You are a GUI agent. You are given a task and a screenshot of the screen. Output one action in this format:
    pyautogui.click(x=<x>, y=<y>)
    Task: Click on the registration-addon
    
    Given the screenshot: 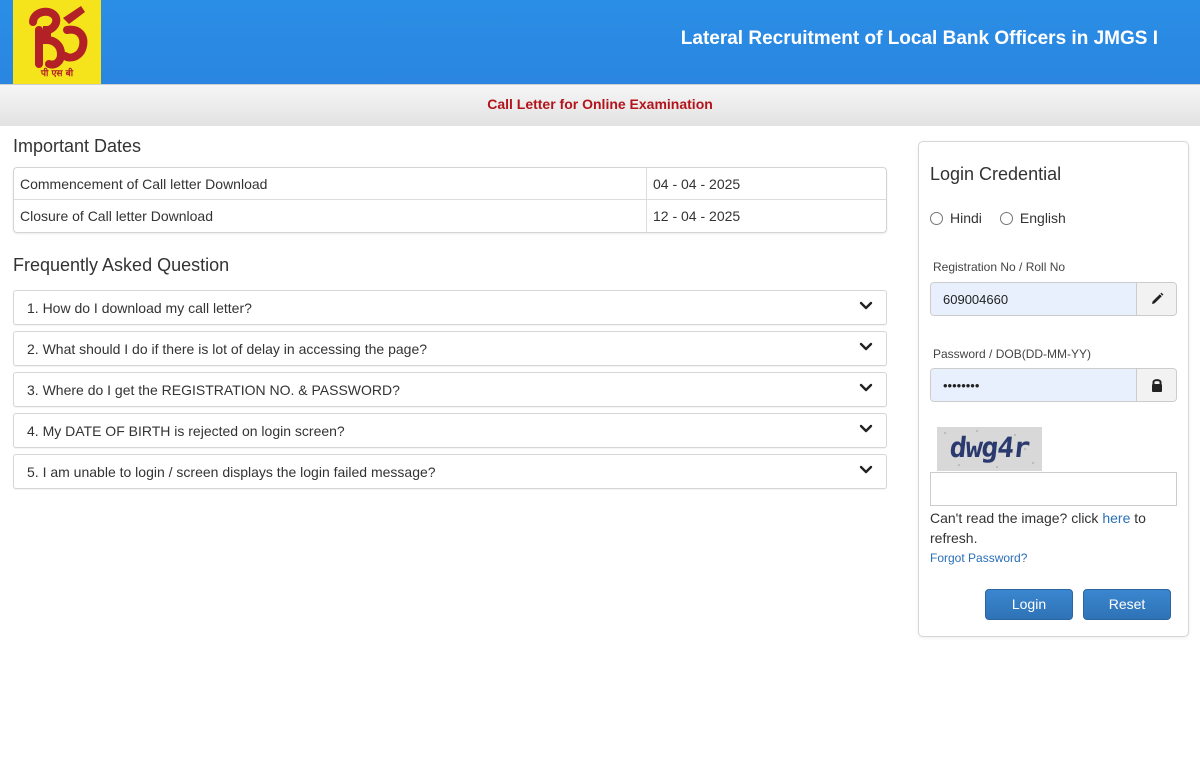 What is the action you would take?
    pyautogui.click(x=1156, y=299)
    